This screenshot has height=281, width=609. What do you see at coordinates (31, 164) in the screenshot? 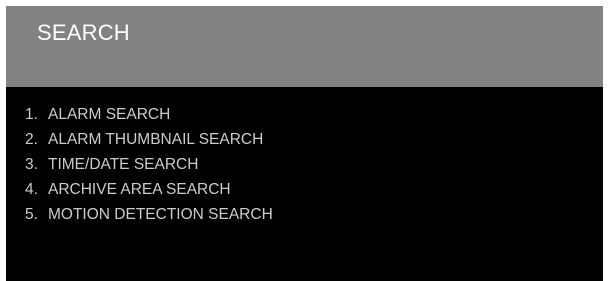
I see `menu-item-number: 3.` at bounding box center [31, 164].